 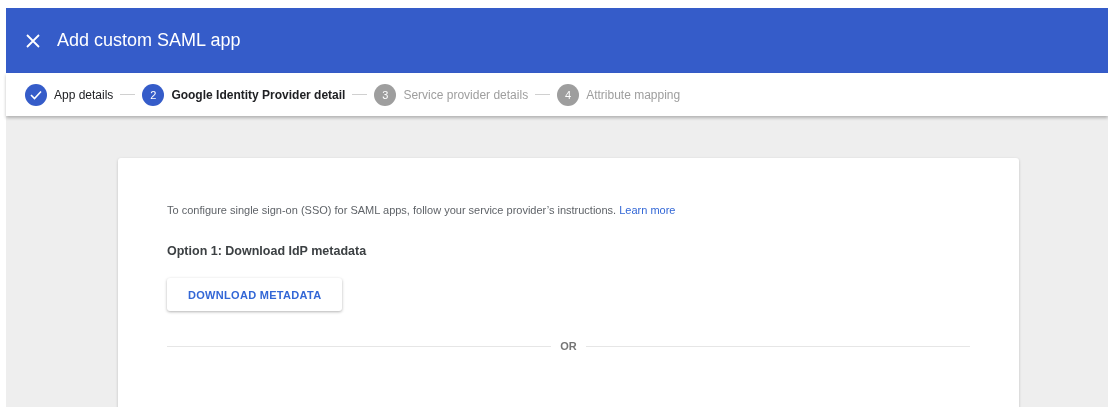 What do you see at coordinates (258, 94) in the screenshot?
I see `step-label: Google Identity Provider detail` at bounding box center [258, 94].